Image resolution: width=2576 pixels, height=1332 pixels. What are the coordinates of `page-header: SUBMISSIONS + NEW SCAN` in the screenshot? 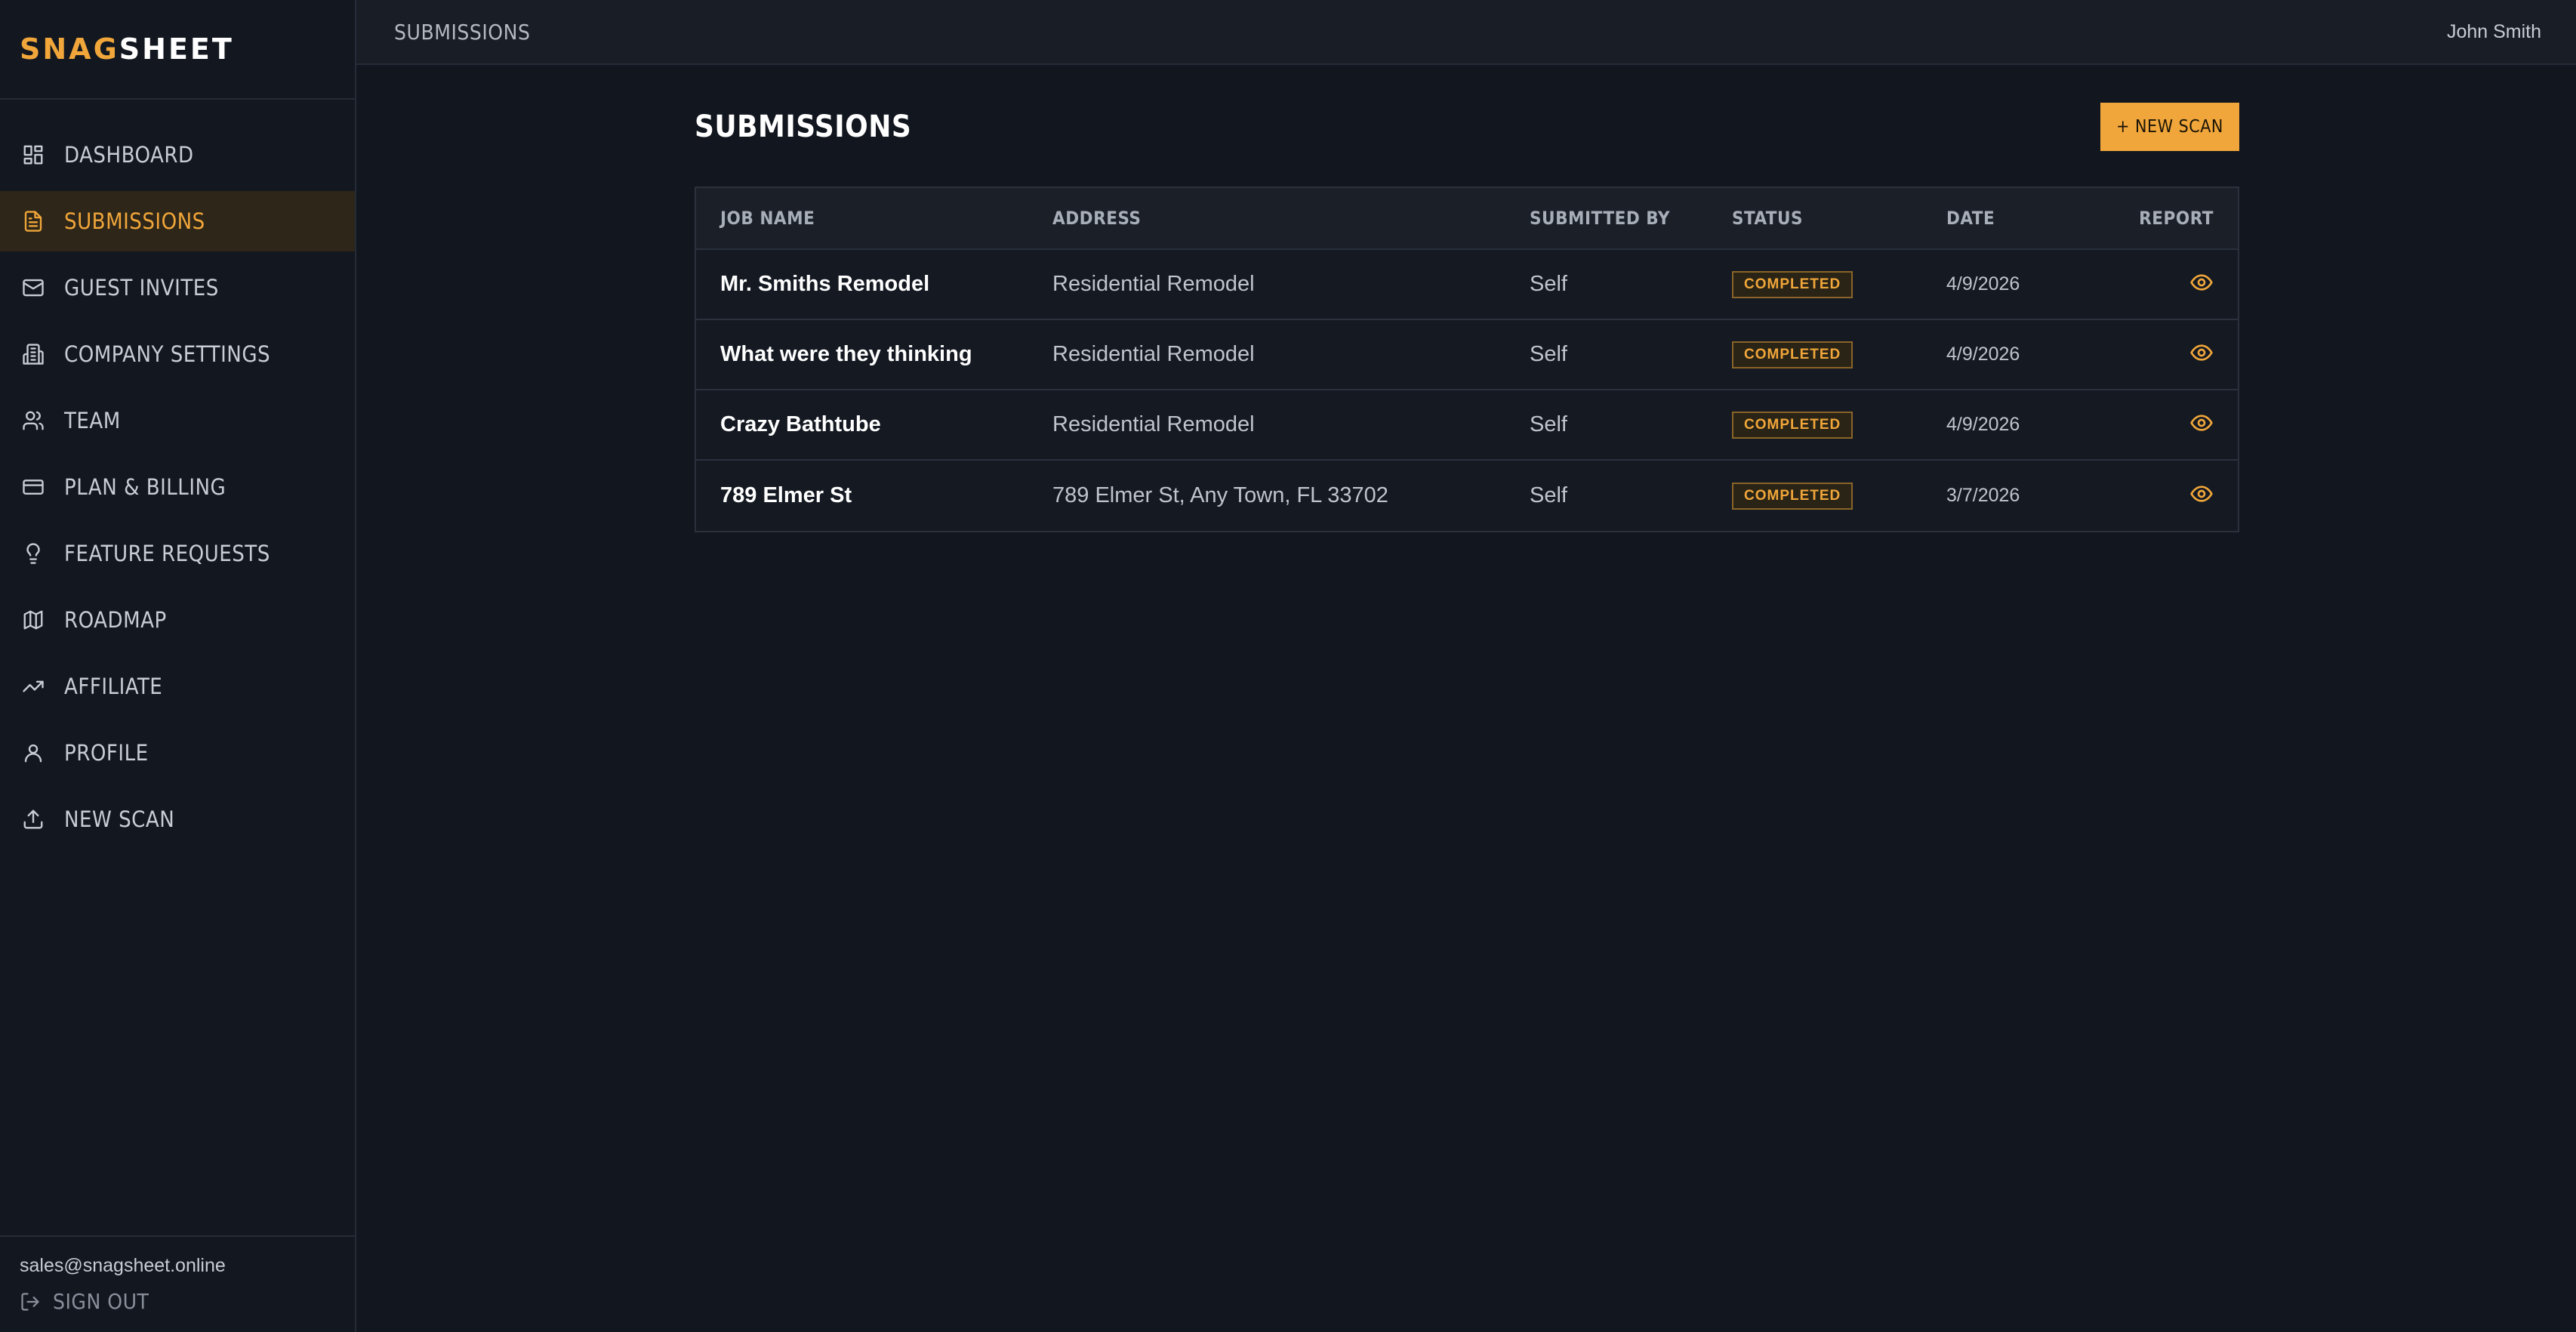 It's located at (1467, 127).